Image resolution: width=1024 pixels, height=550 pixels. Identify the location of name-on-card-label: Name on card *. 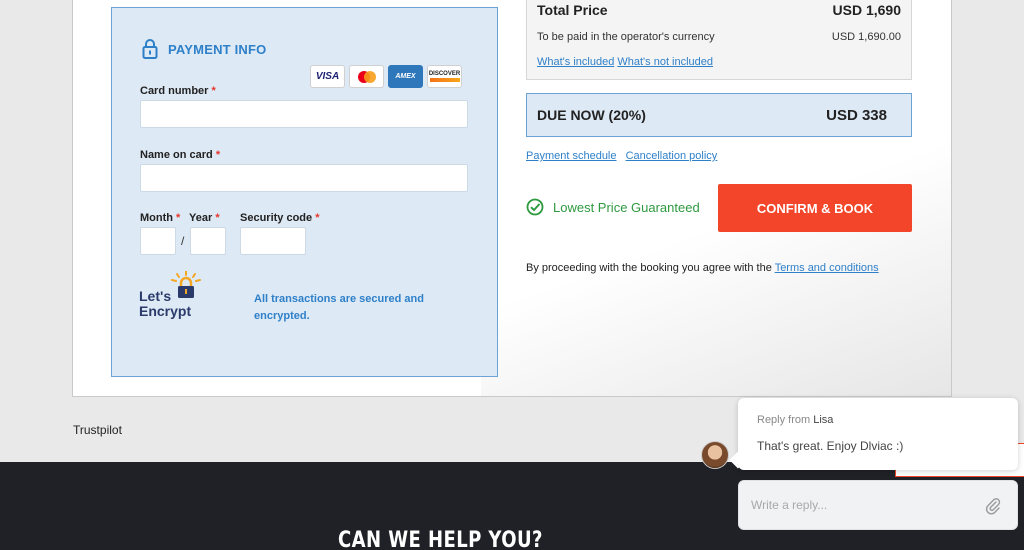
(180, 155).